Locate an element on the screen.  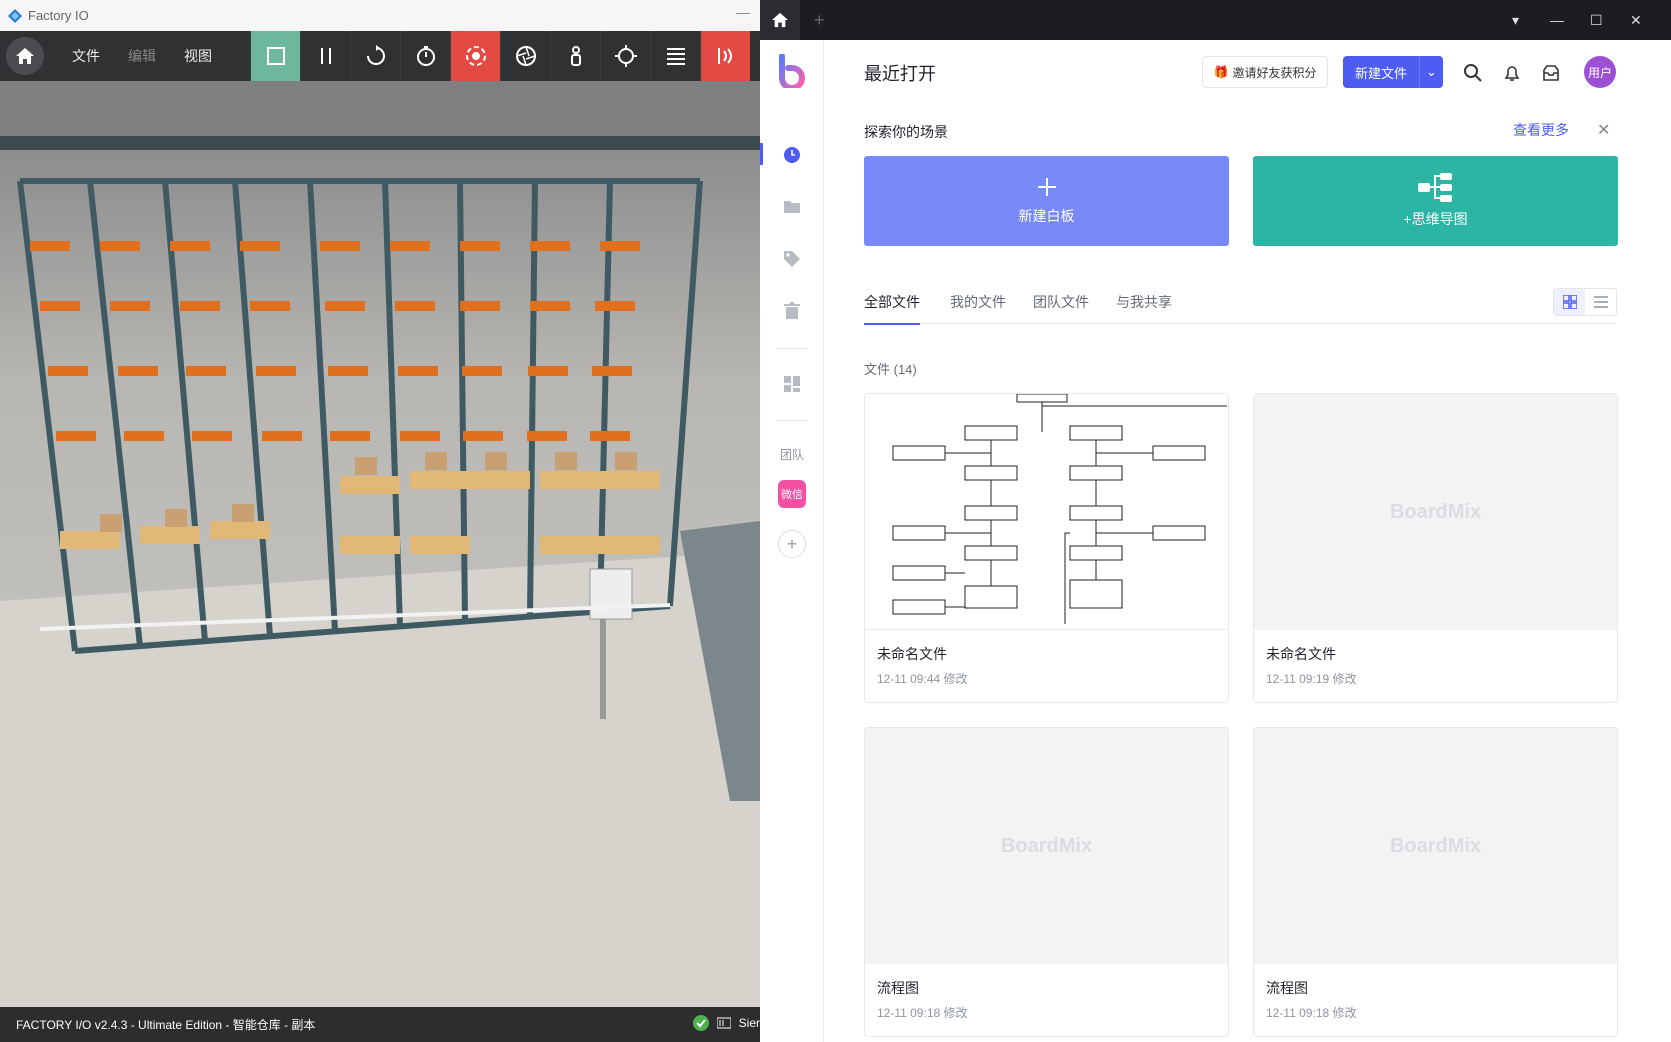
first-person-button is located at coordinates (575, 56).